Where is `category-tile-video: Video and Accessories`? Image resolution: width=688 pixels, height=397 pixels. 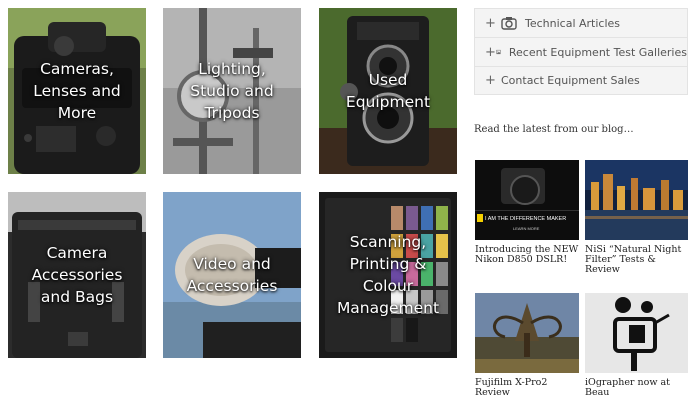
category-tile-video: Video and Accessories is located at coordinates (232, 275).